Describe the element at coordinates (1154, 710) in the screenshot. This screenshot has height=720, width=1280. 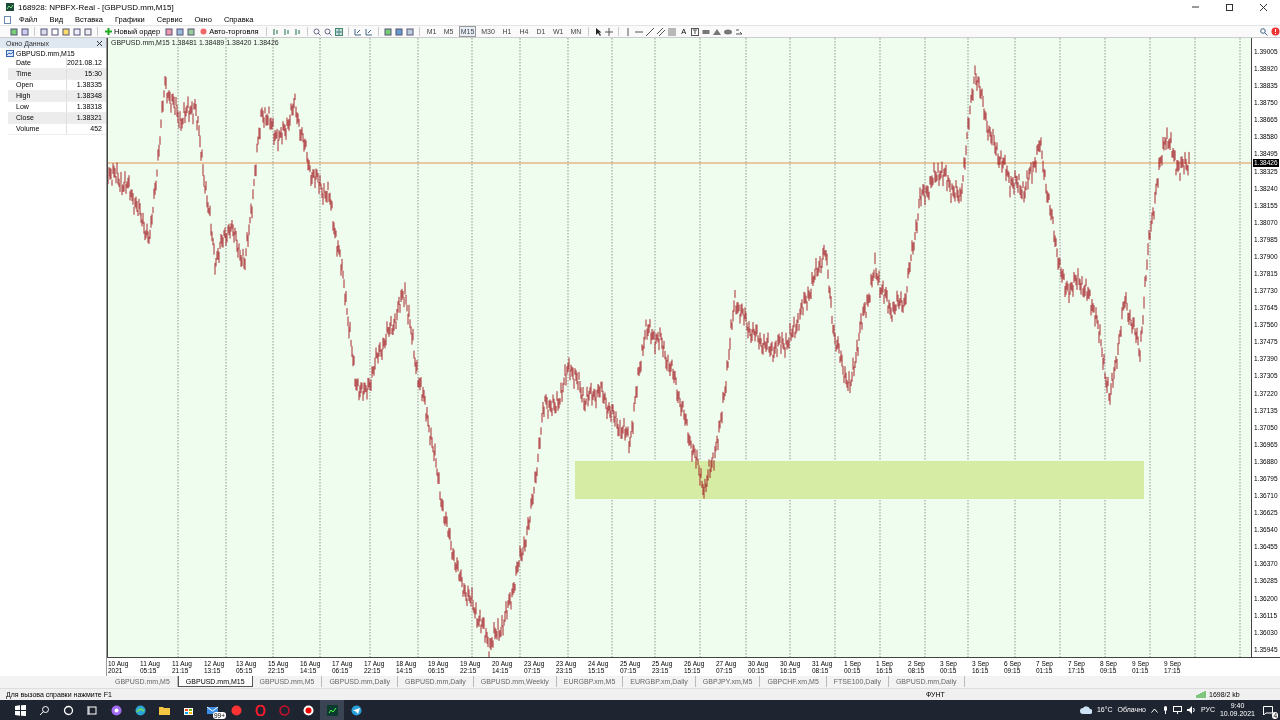
I see `caret-up-icon` at that location.